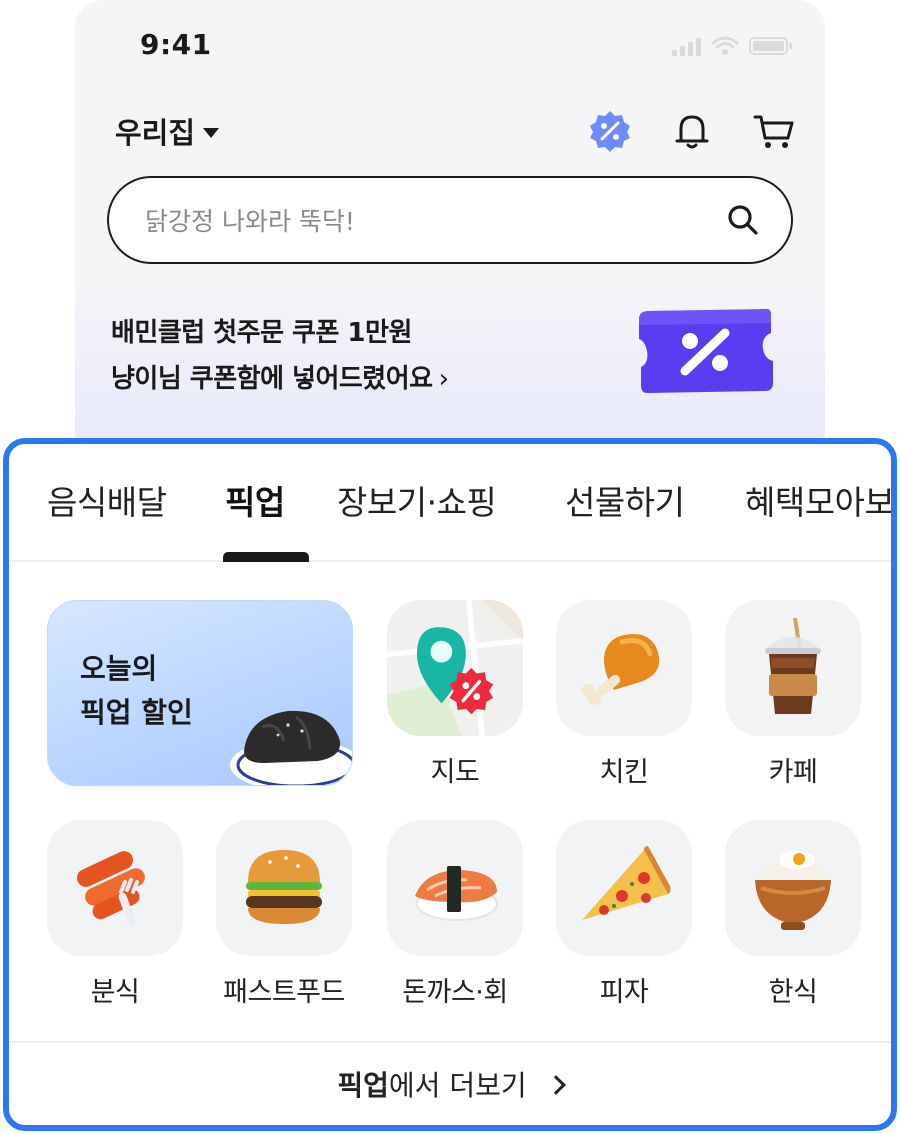  Describe the element at coordinates (725, 45) in the screenshot. I see `wifi-icon` at that location.